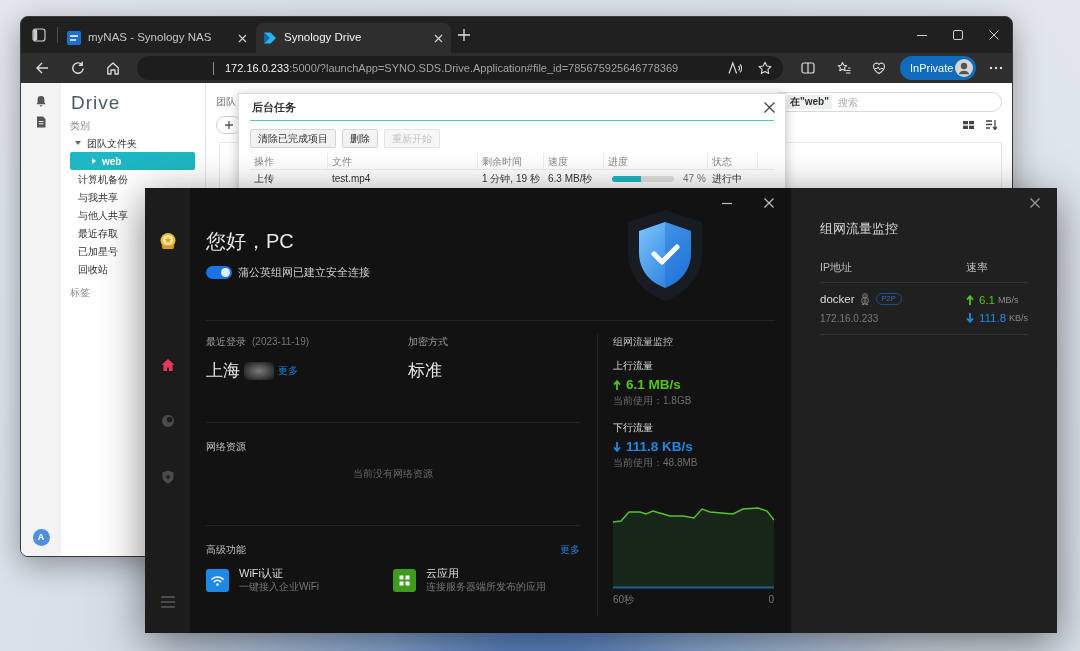 The width and height of the screenshot is (1080, 651). I want to click on connection-status-text: 蒲公英组网已建立安全连接, so click(304, 272).